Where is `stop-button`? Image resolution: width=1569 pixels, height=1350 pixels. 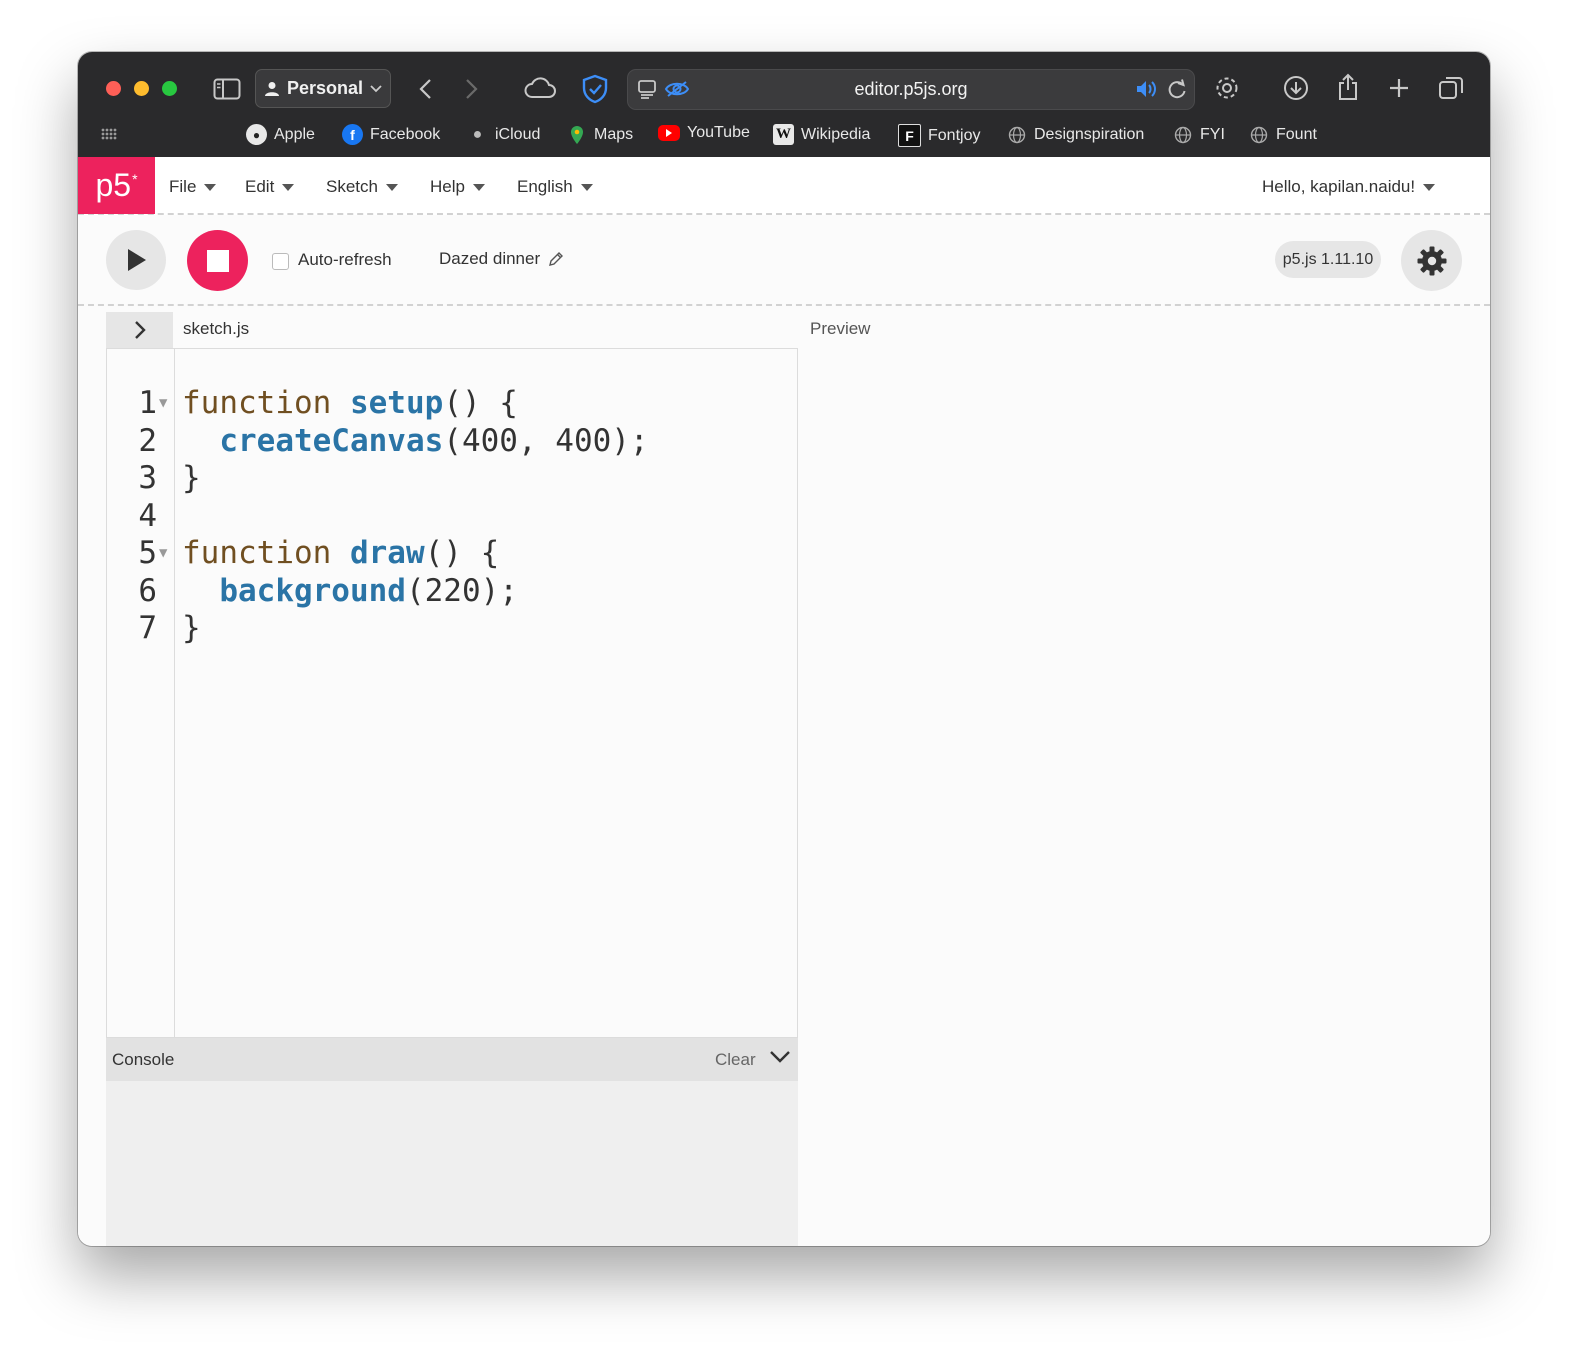 stop-button is located at coordinates (217, 260).